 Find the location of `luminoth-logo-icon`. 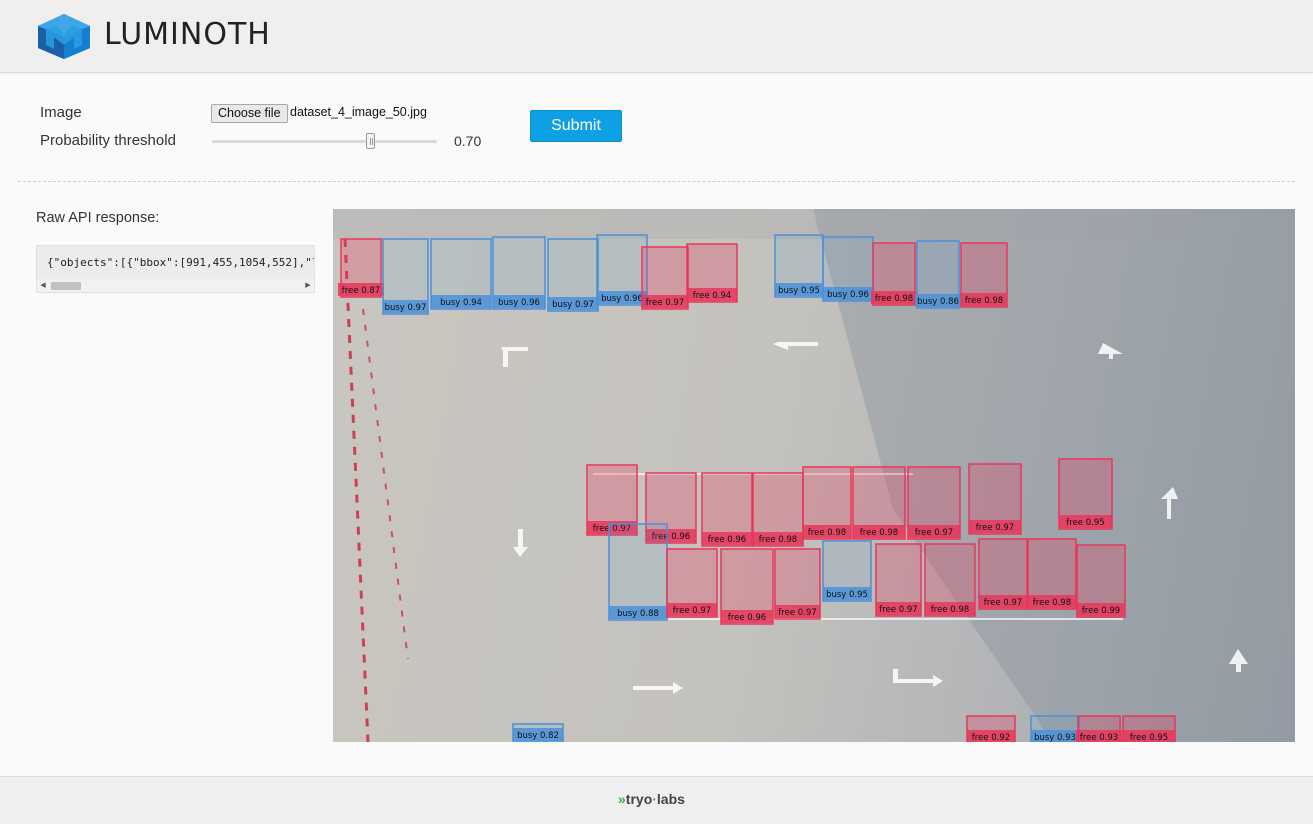

luminoth-logo-icon is located at coordinates (64, 36).